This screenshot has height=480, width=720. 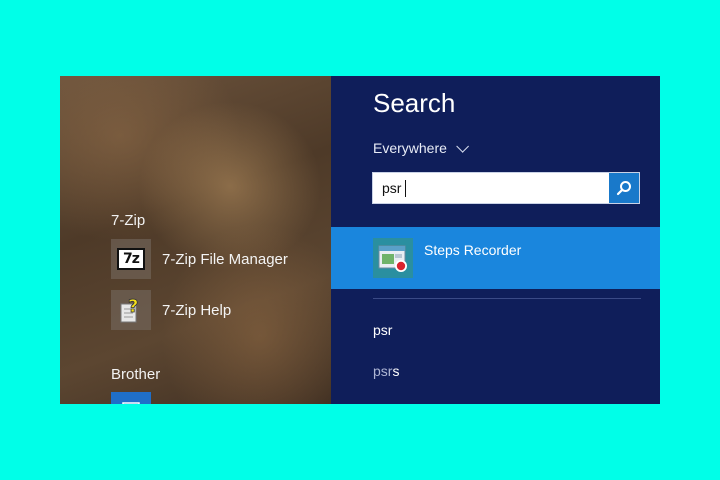 What do you see at coordinates (473, 250) in the screenshot?
I see `result-label: Steps Recorder` at bounding box center [473, 250].